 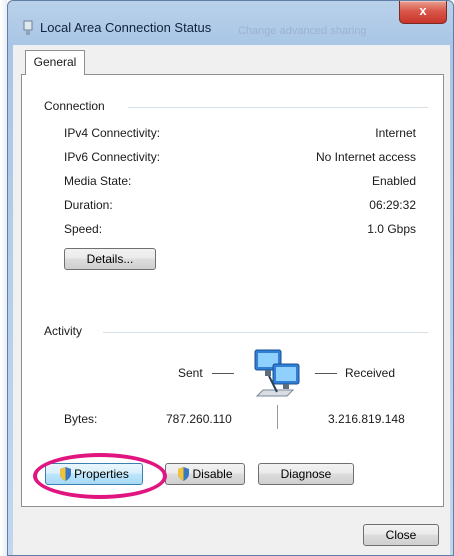 I want to click on properties-highlight-annotation, so click(x=100, y=476).